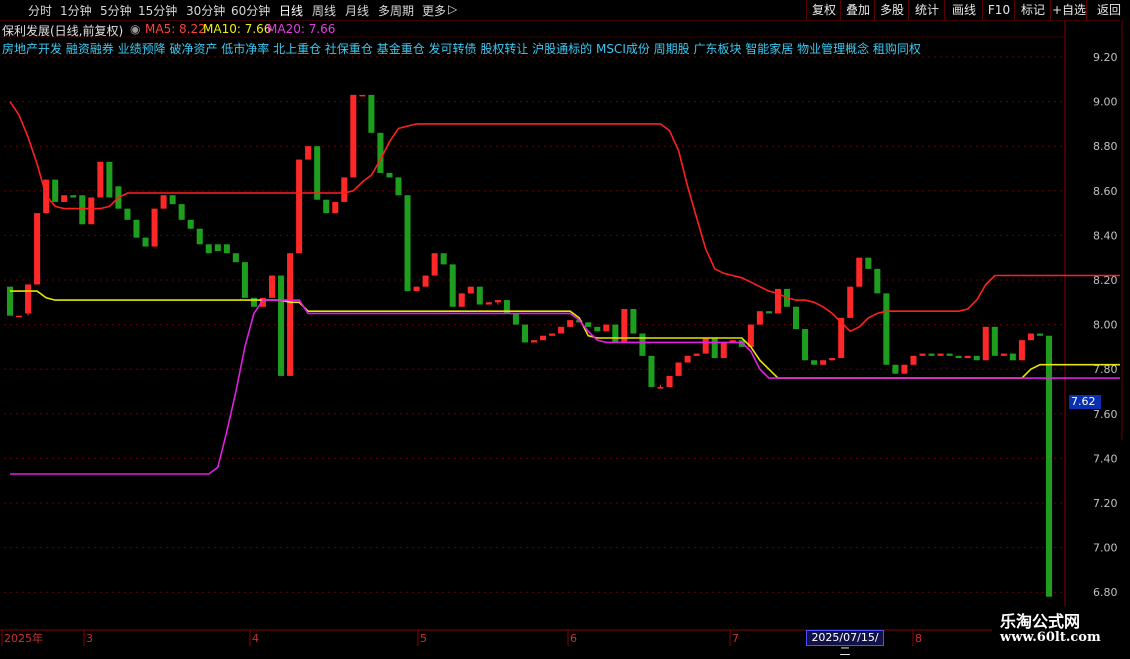  What do you see at coordinates (396, 10) in the screenshot?
I see `period-tab-9: 多周期` at bounding box center [396, 10].